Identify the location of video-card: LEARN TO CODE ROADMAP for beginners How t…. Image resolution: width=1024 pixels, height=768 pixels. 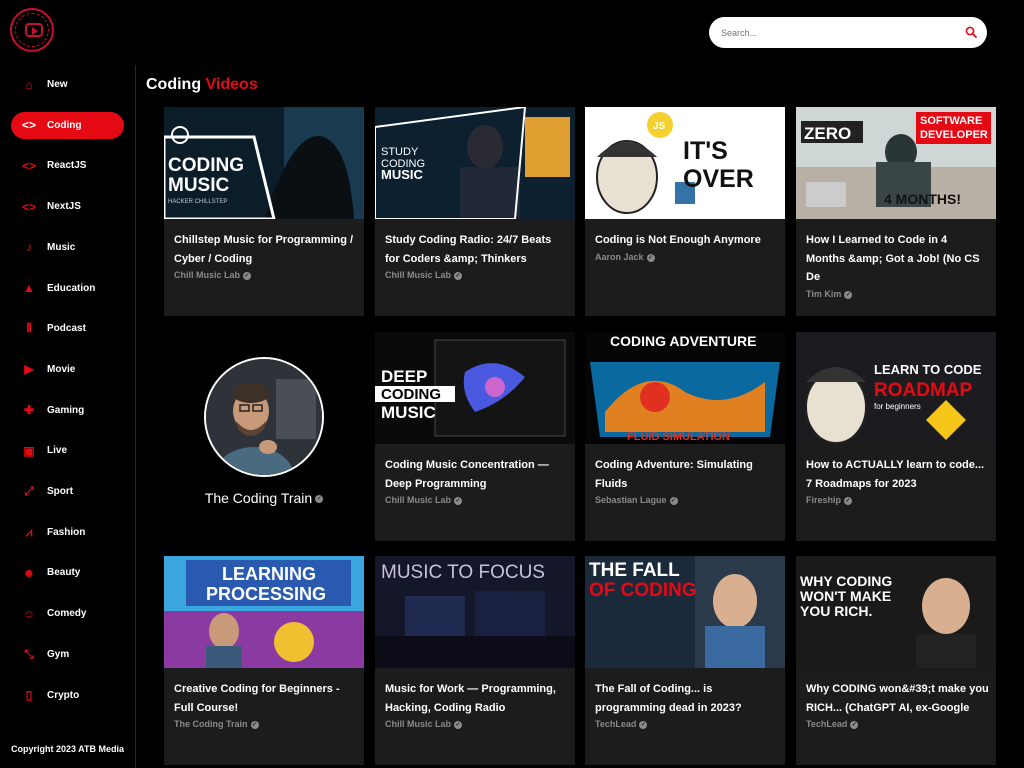
(896, 436).